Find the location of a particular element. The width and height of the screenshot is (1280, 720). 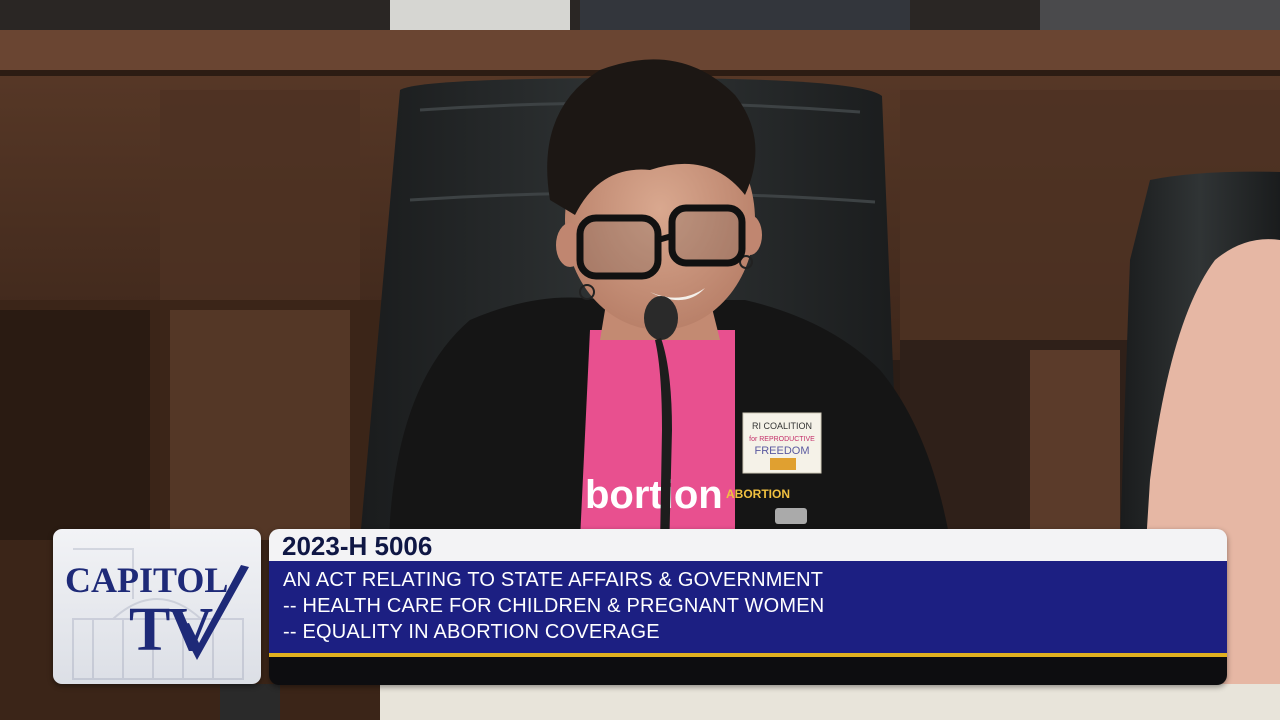

badge-line2: for REPRODUCTIVE is located at coordinates (782, 439).